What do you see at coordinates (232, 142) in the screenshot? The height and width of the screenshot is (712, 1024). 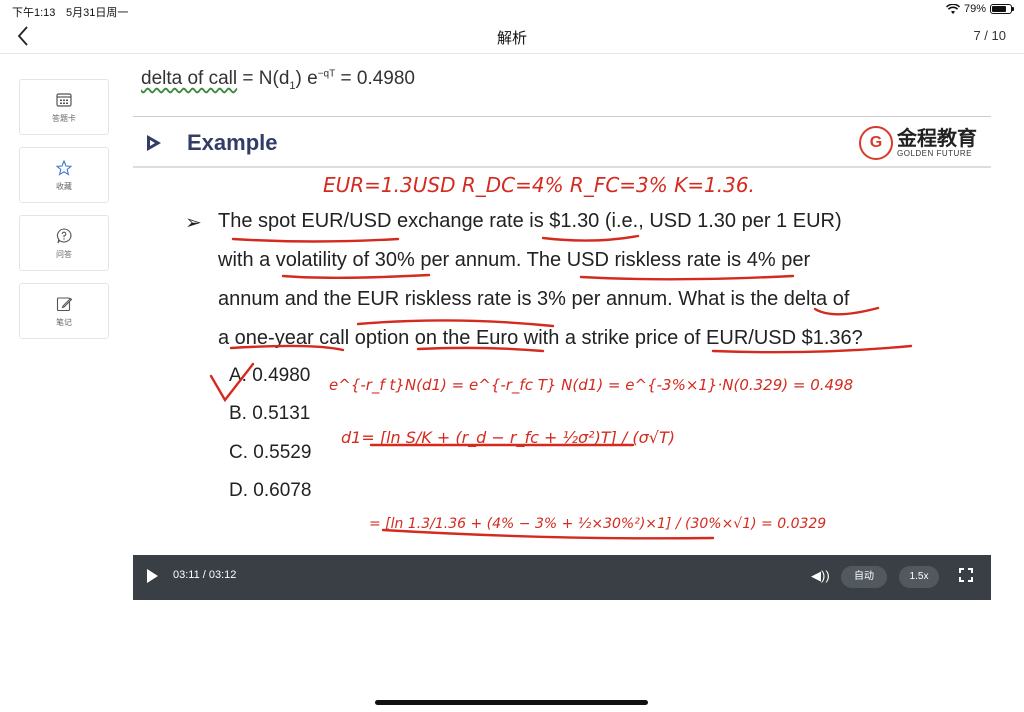 I see `section-title: Example` at bounding box center [232, 142].